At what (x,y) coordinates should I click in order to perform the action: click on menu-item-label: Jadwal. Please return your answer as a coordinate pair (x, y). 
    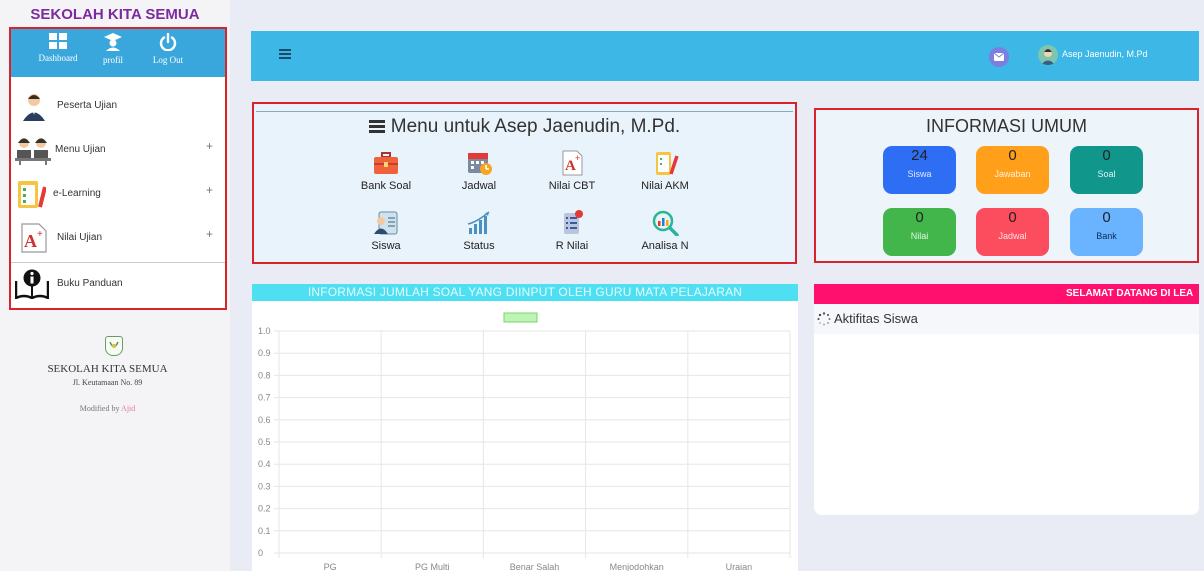
    Looking at the image, I should click on (479, 186).